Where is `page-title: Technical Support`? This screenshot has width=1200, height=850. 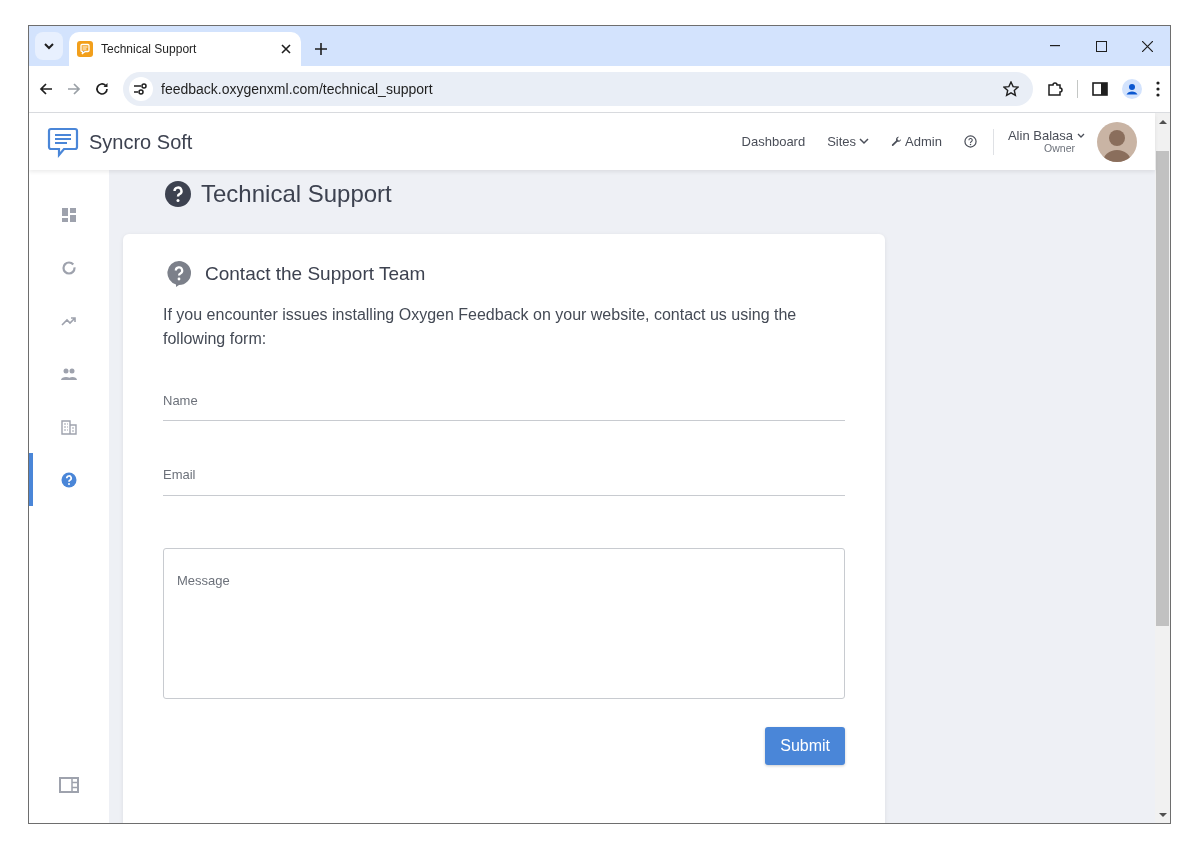 page-title: Technical Support is located at coordinates (296, 194).